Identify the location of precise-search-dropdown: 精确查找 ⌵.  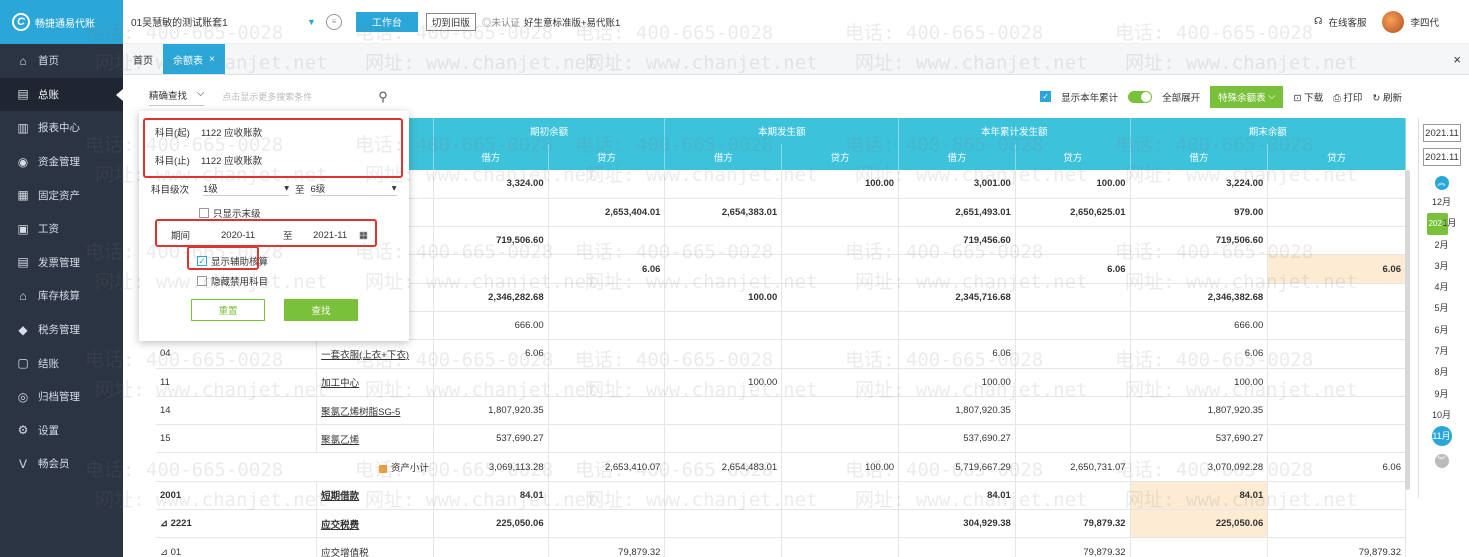
(177, 97).